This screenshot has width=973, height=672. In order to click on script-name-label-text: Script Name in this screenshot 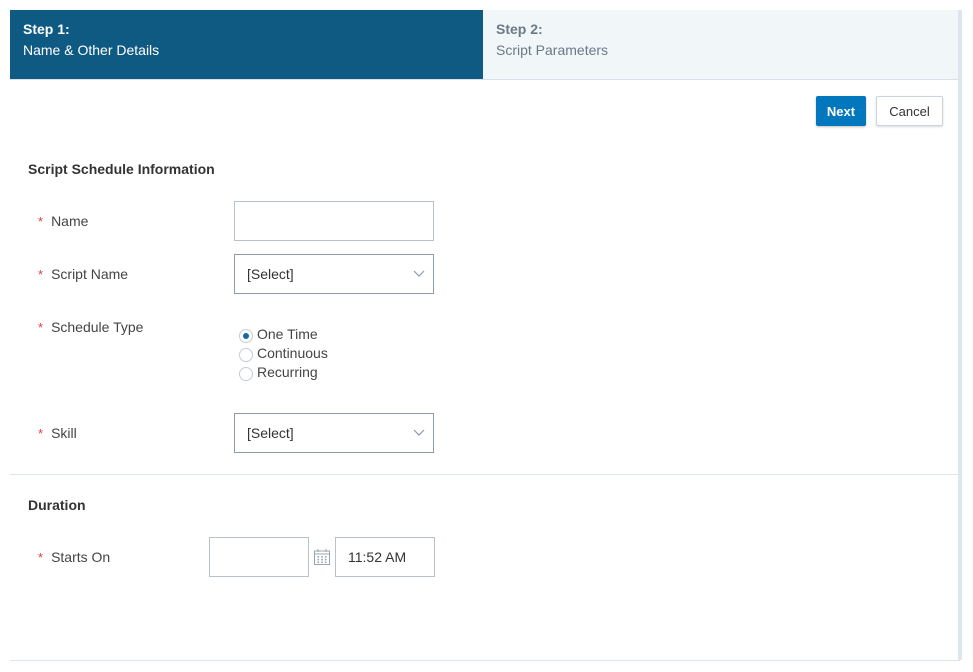, I will do `click(90, 274)`.